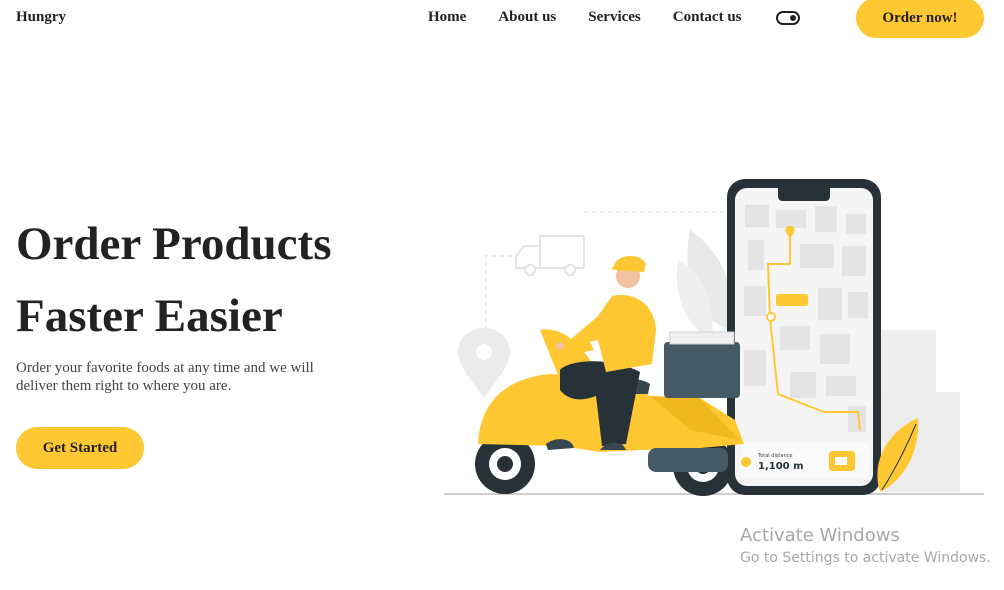 This screenshot has width=1004, height=590. I want to click on truck-icon, so click(550, 255).